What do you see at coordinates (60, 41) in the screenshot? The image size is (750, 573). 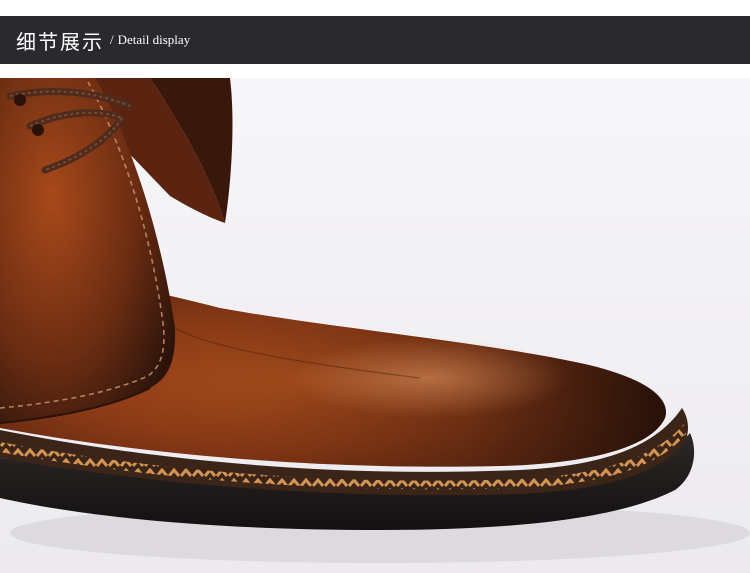 I see `section-title-cn: 细节展示` at bounding box center [60, 41].